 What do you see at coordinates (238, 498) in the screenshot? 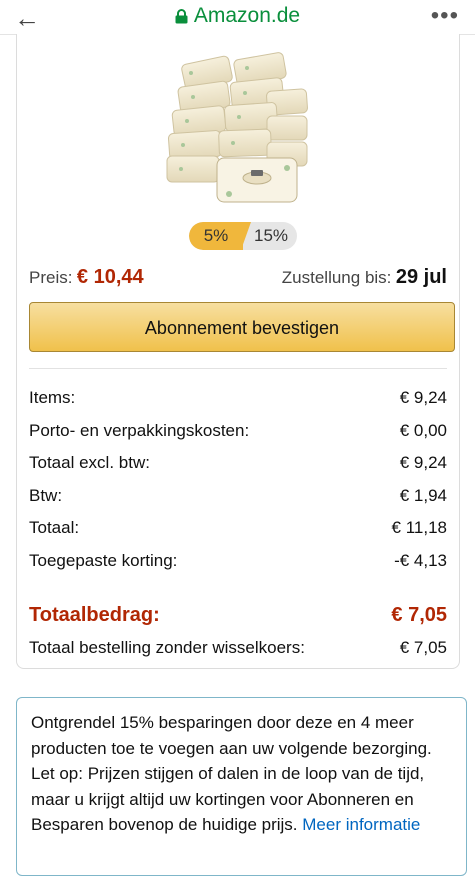
I see `summary-row: Btw: € 1,94` at bounding box center [238, 498].